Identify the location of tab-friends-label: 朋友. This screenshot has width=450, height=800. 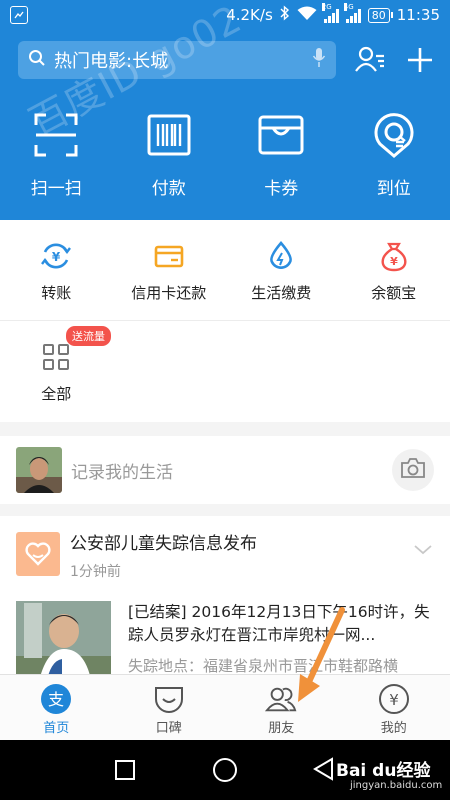
(281, 728).